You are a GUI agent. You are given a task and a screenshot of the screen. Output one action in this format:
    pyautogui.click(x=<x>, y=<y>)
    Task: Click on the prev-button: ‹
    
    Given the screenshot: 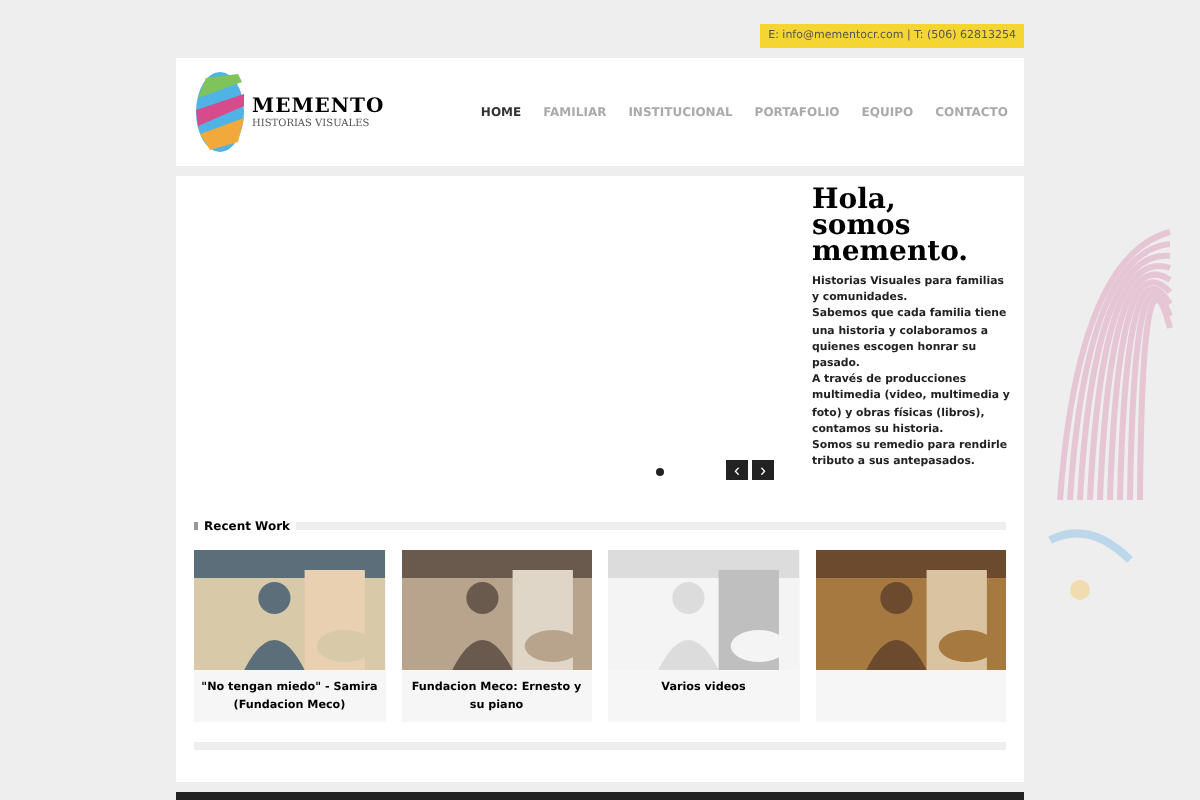 What is the action you would take?
    pyautogui.click(x=737, y=470)
    